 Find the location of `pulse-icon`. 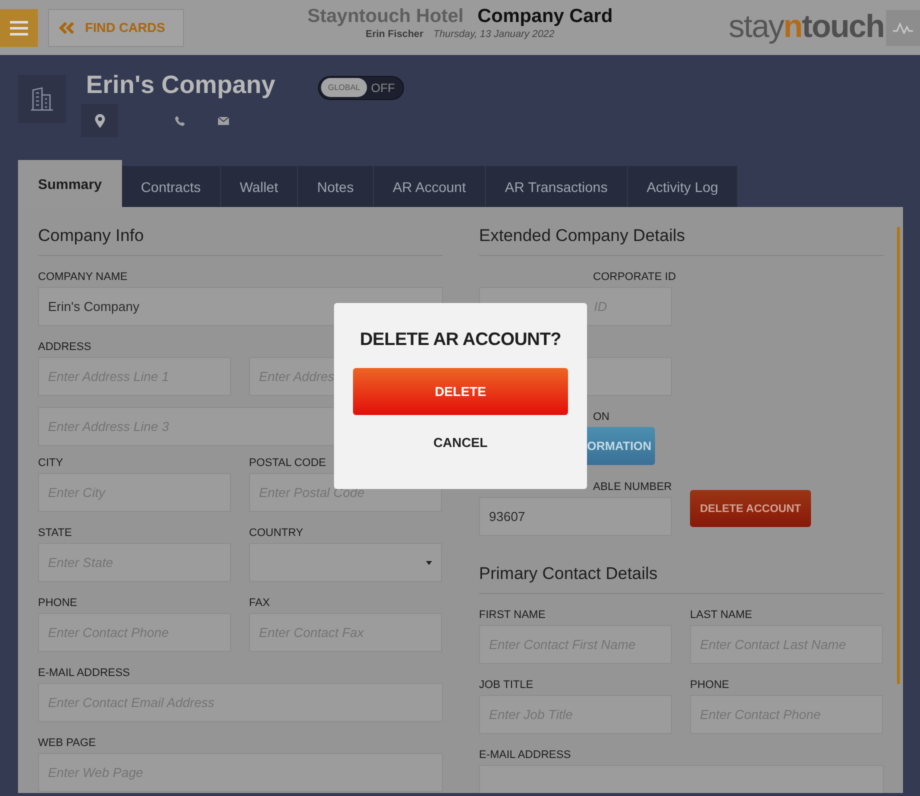

pulse-icon is located at coordinates (903, 28).